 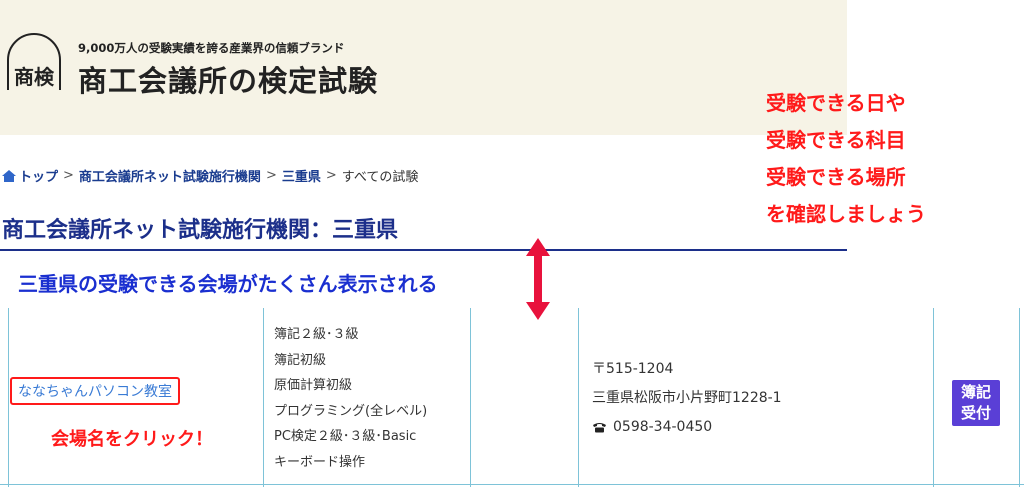 I want to click on venue-address-block: 〒515-1204 三重県松阪市小片野町1228-1 0598-34-0450, so click(x=687, y=398).